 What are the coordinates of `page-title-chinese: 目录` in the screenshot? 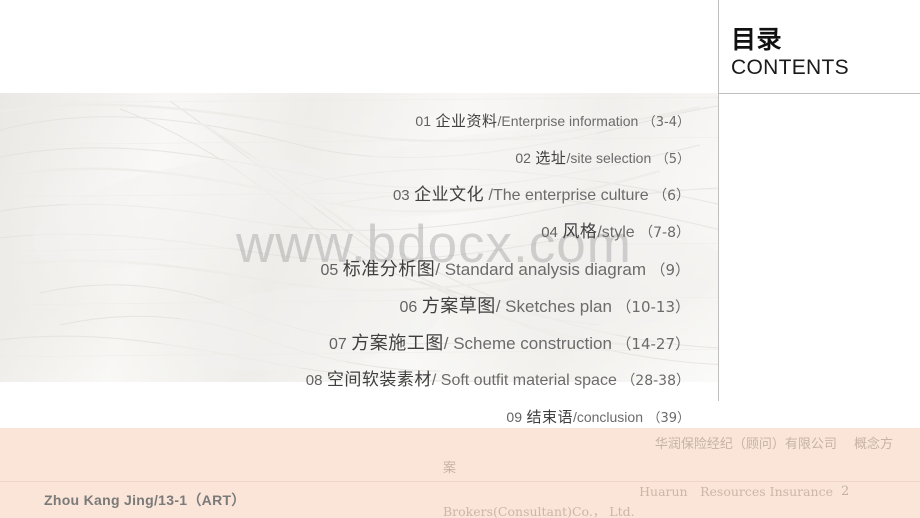 It's located at (757, 40).